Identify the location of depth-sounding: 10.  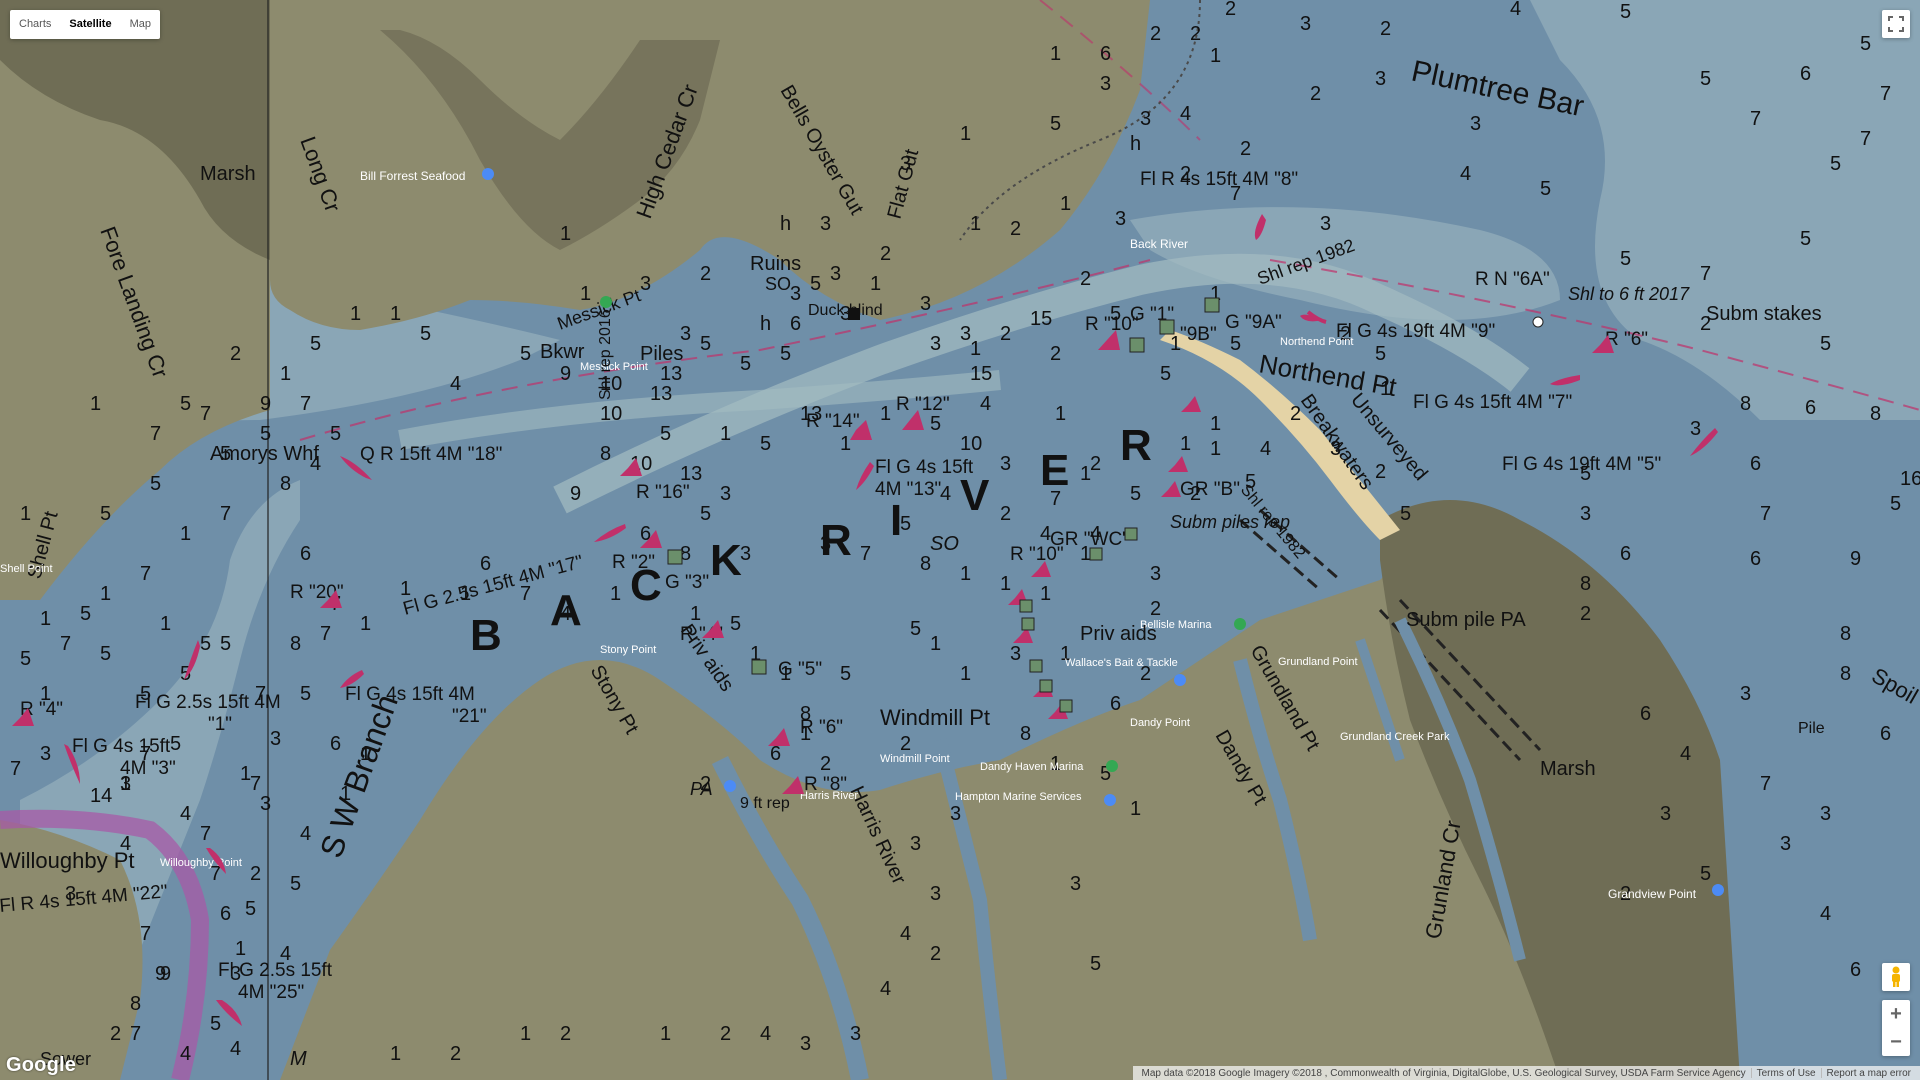
(971, 444).